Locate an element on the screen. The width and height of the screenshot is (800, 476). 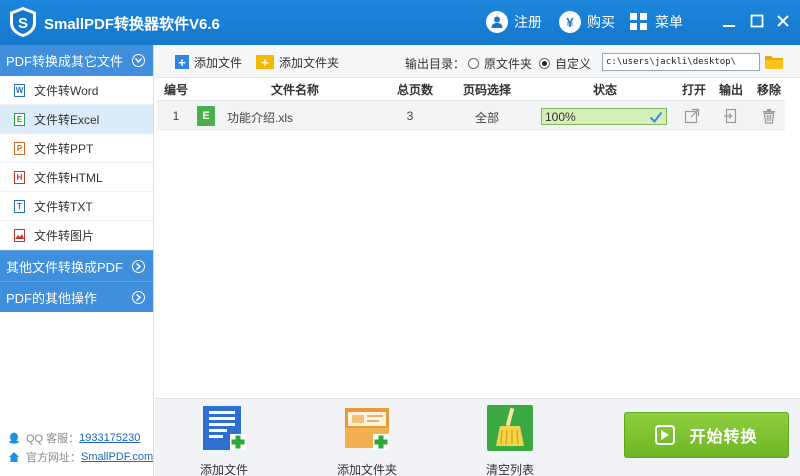
bottom-add-file-button: 添加文件 is located at coordinates (224, 440).